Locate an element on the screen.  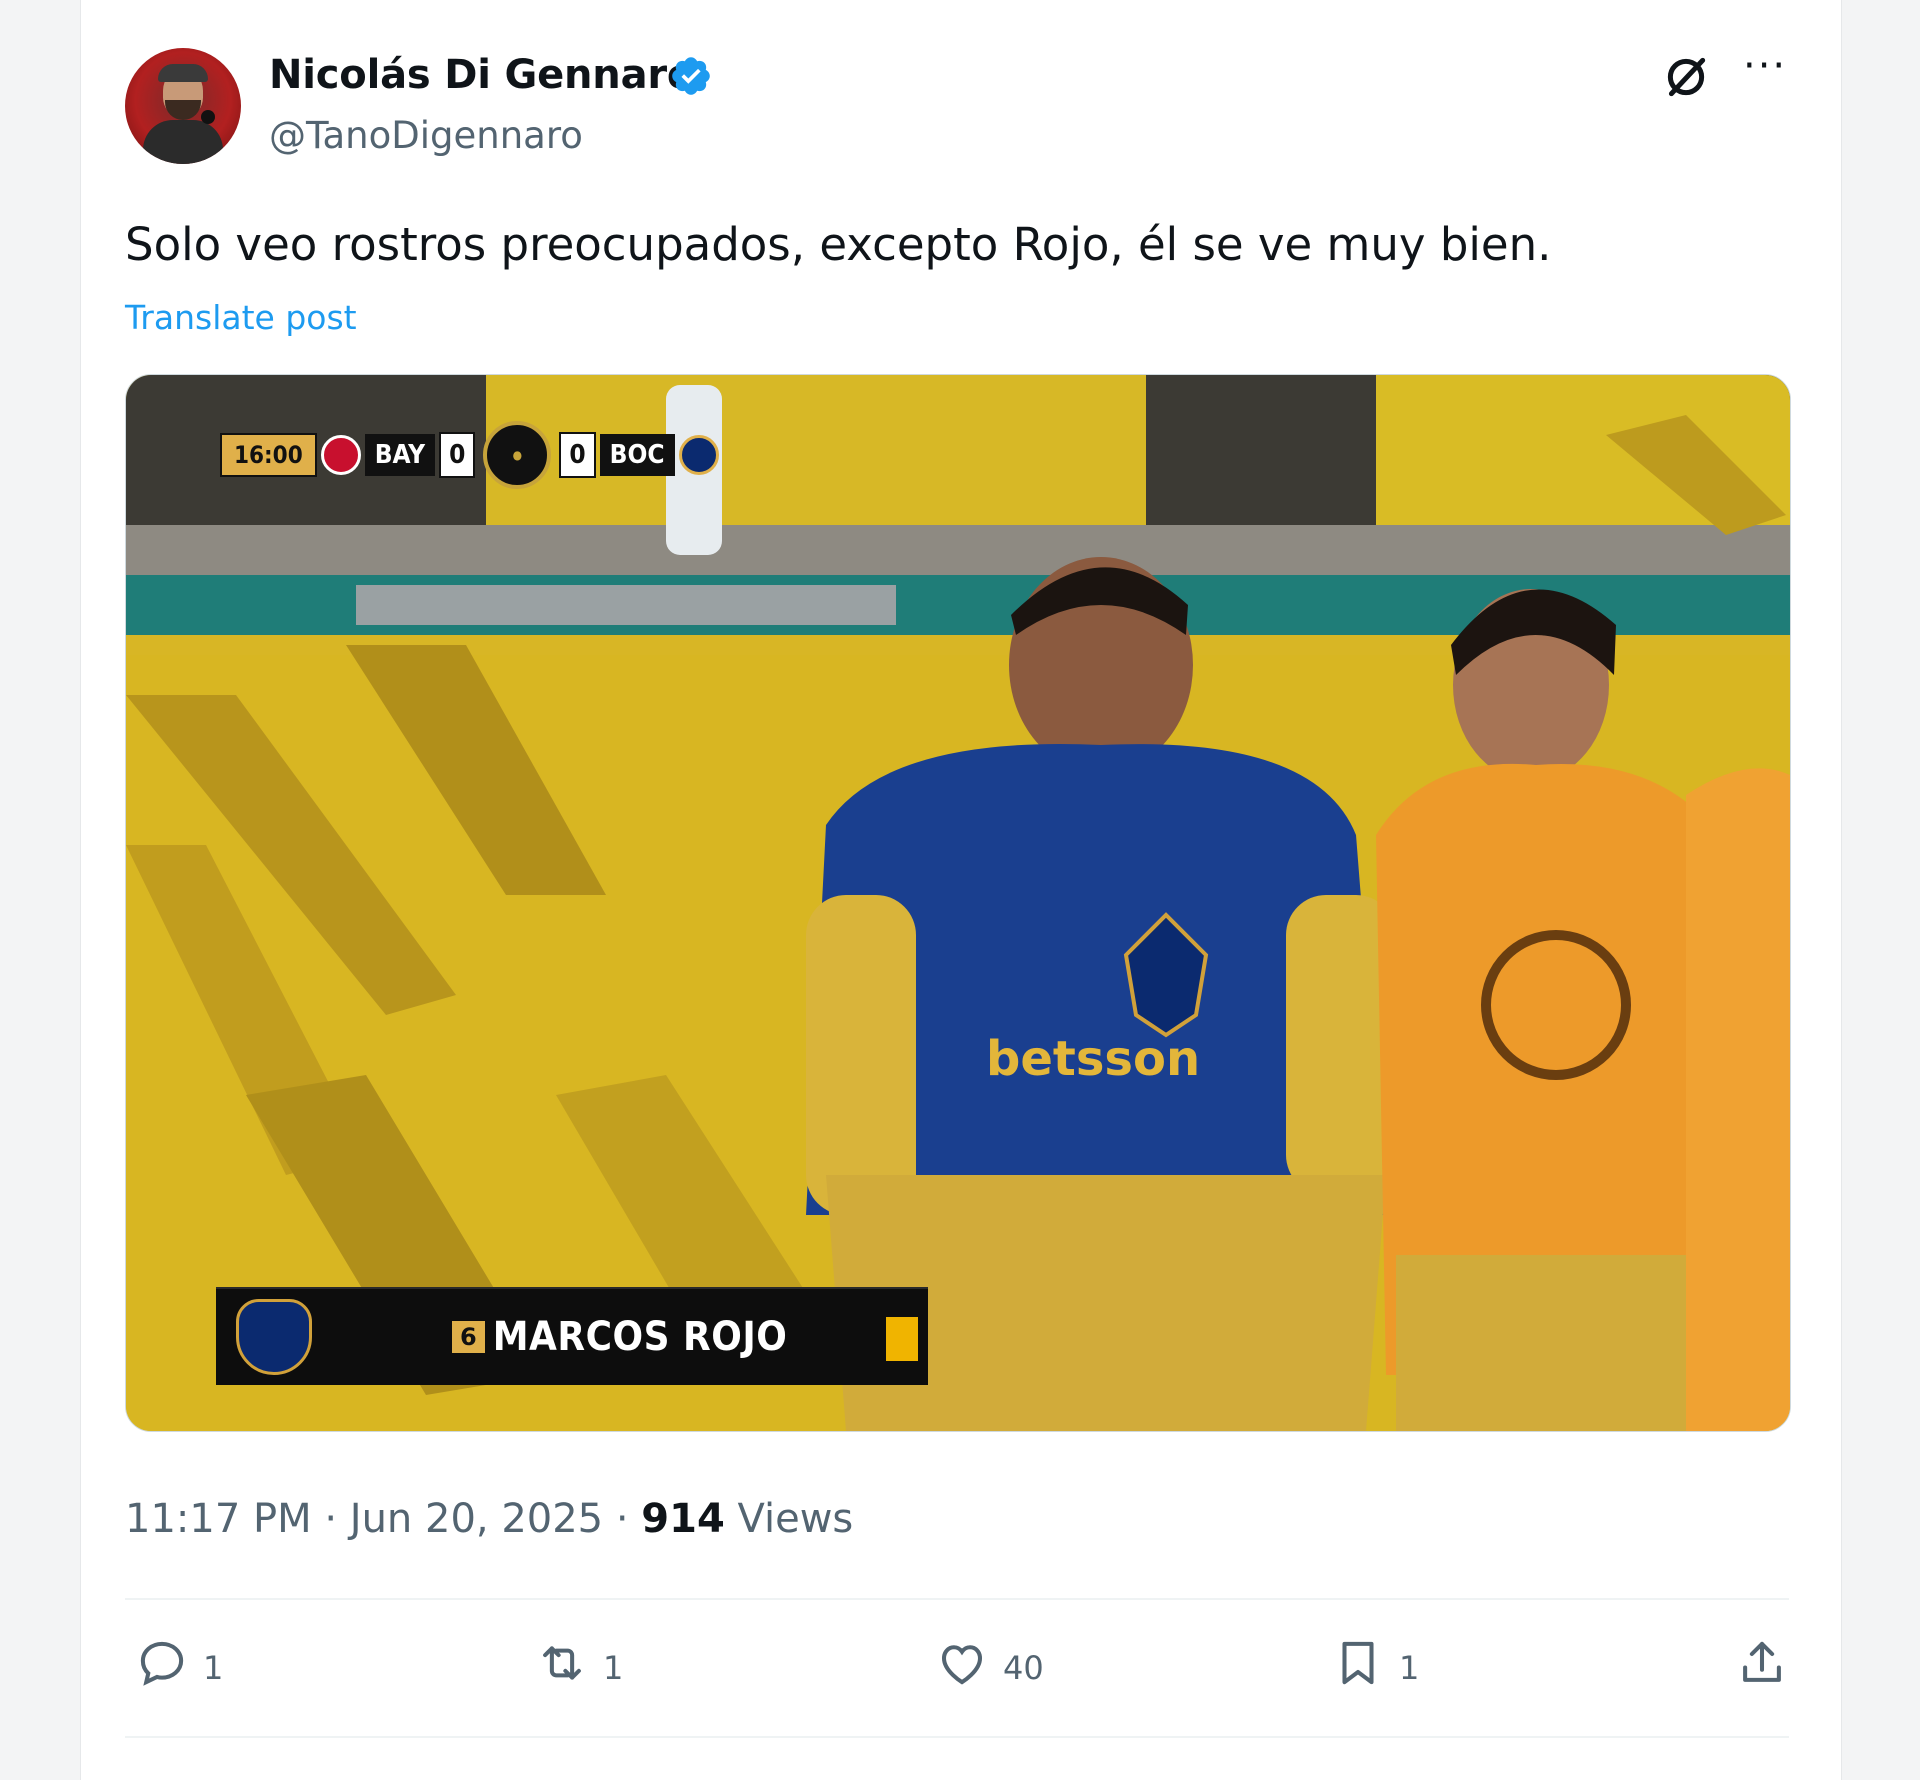
away-team-crest-icon is located at coordinates (698, 455).